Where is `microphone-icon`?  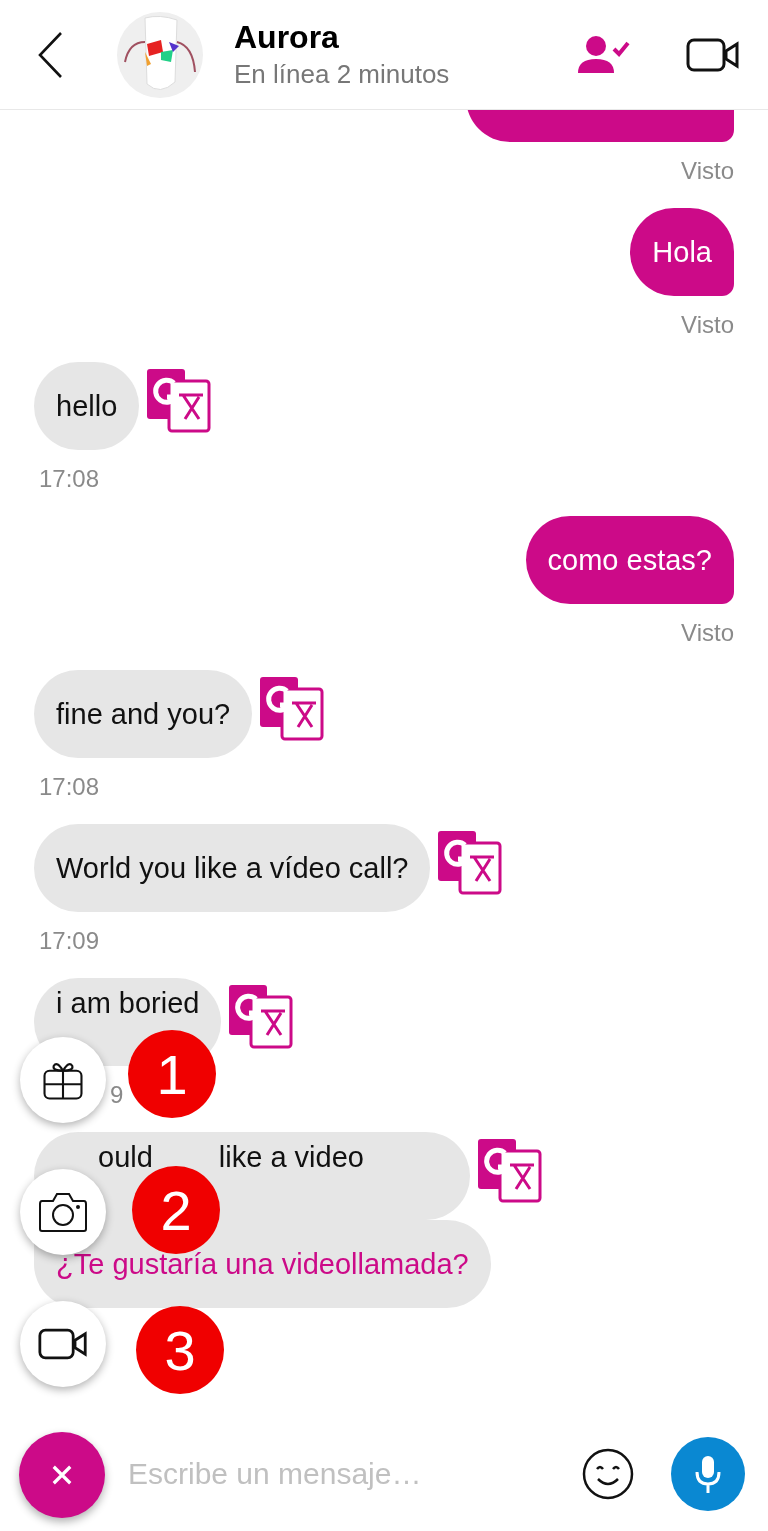 microphone-icon is located at coordinates (708, 1473).